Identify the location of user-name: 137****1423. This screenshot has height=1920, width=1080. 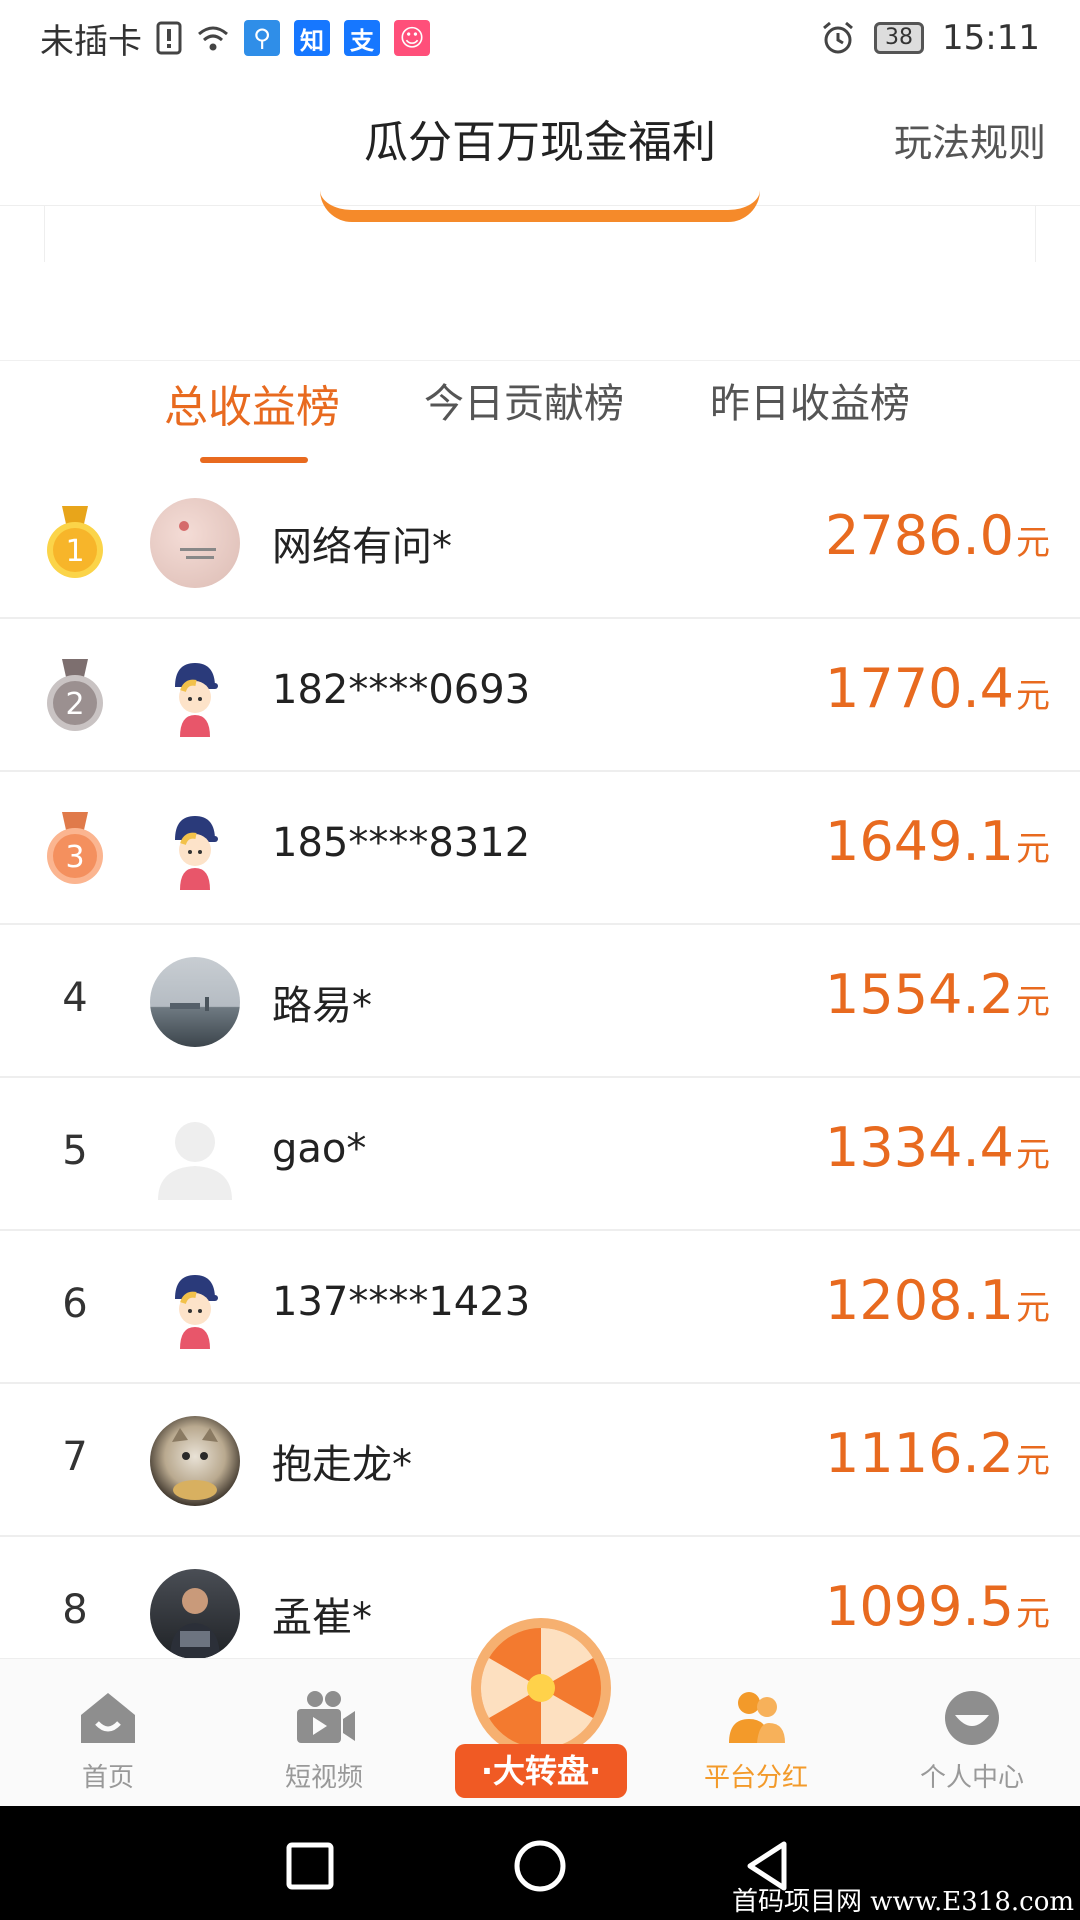
(401, 1302).